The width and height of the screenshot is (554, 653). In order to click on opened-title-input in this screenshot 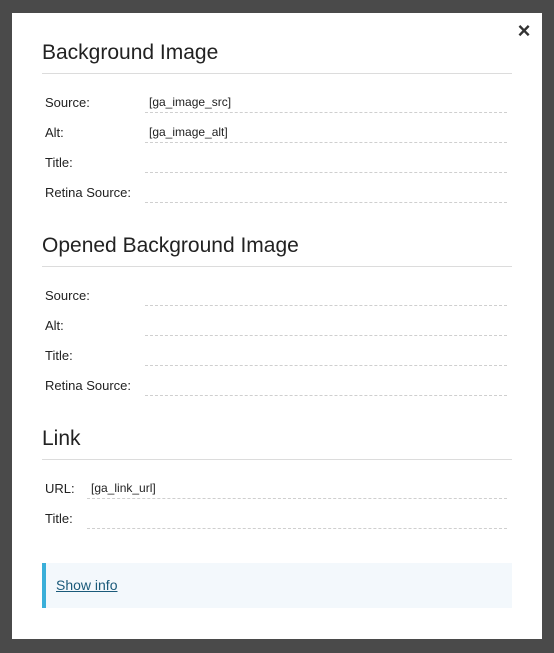, I will do `click(326, 355)`.